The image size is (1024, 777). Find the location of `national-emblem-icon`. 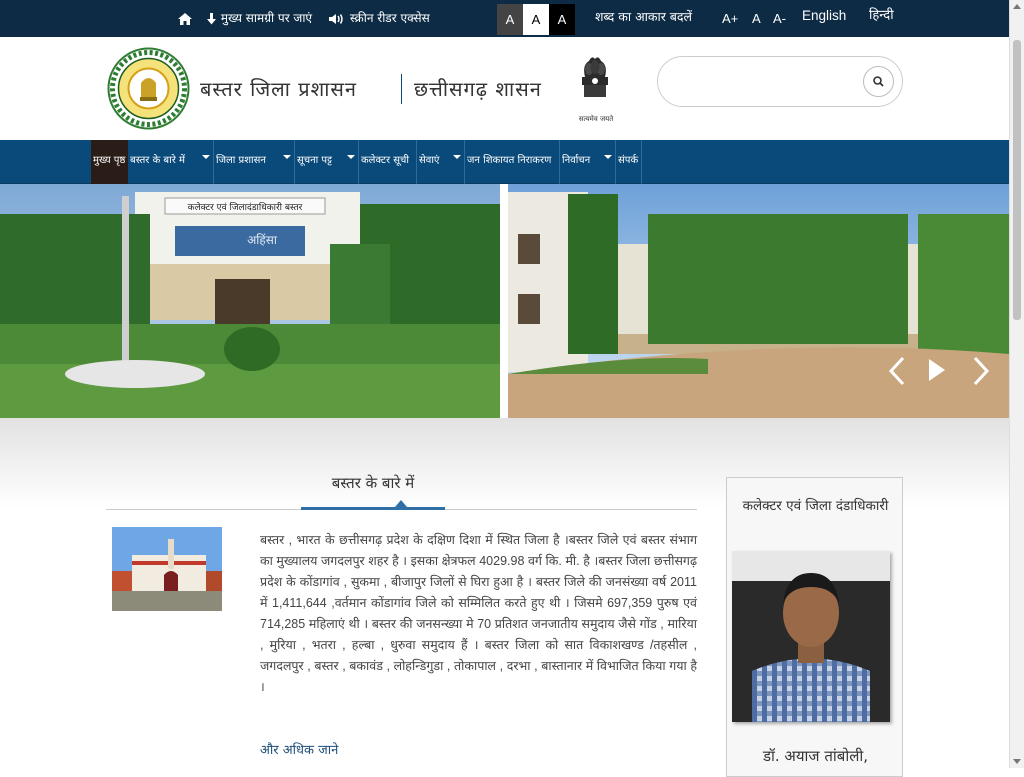

national-emblem-icon is located at coordinates (595, 77).